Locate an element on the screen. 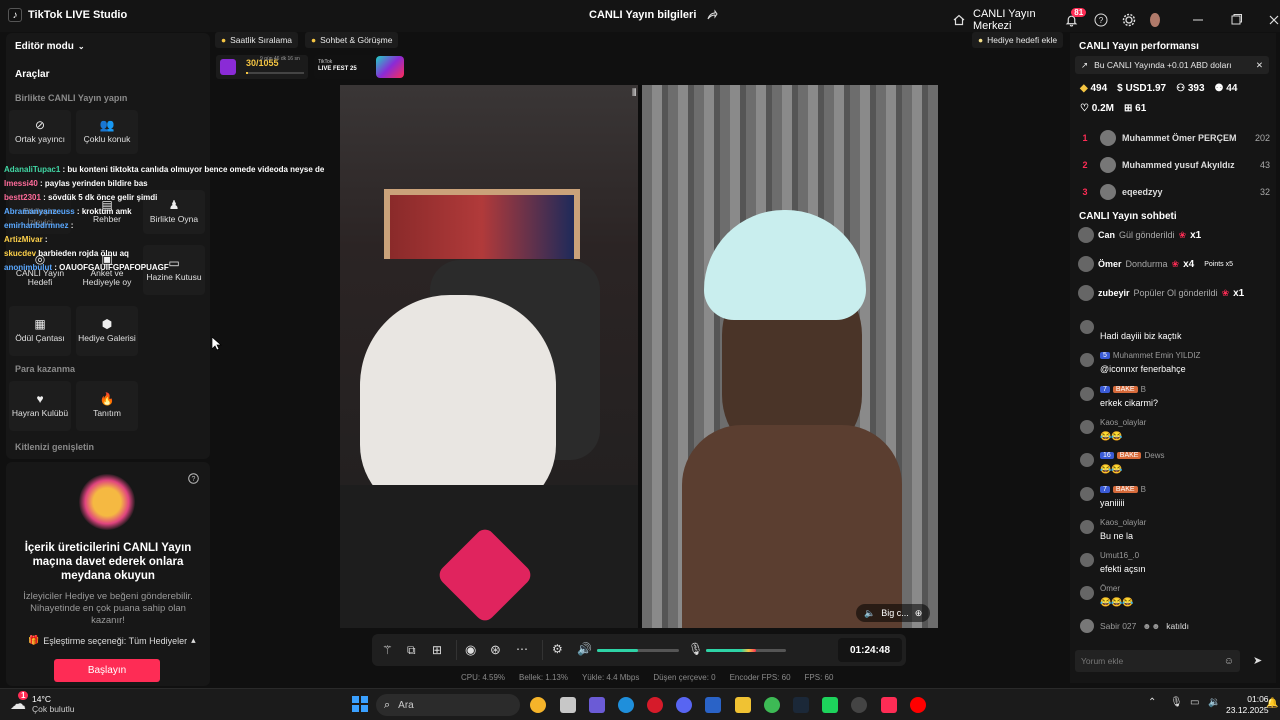 This screenshot has width=1280, height=720. chrome-alt-icon is located at coordinates (772, 705).